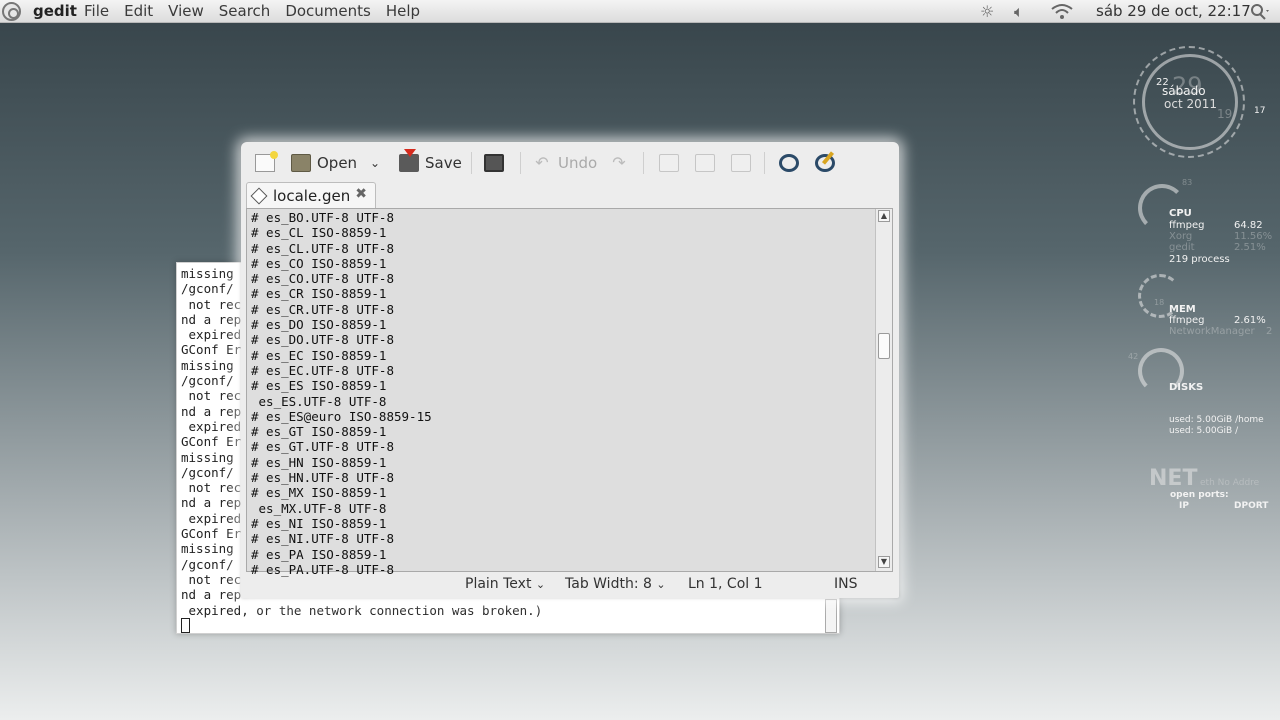 The width and height of the screenshot is (1280, 720). What do you see at coordinates (185, 625) in the screenshot?
I see `terminal-cursor` at bounding box center [185, 625].